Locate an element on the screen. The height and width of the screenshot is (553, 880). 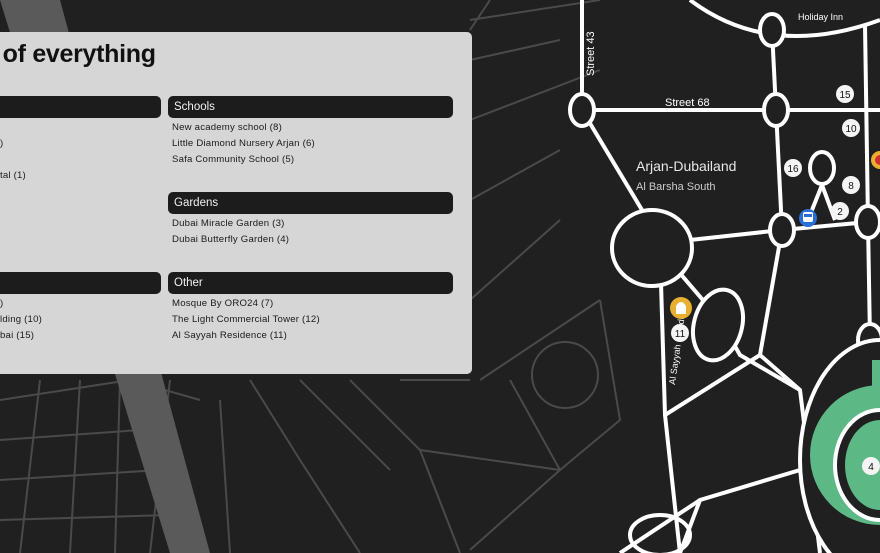
area-label: Arjan-Dubailand is located at coordinates (686, 166).